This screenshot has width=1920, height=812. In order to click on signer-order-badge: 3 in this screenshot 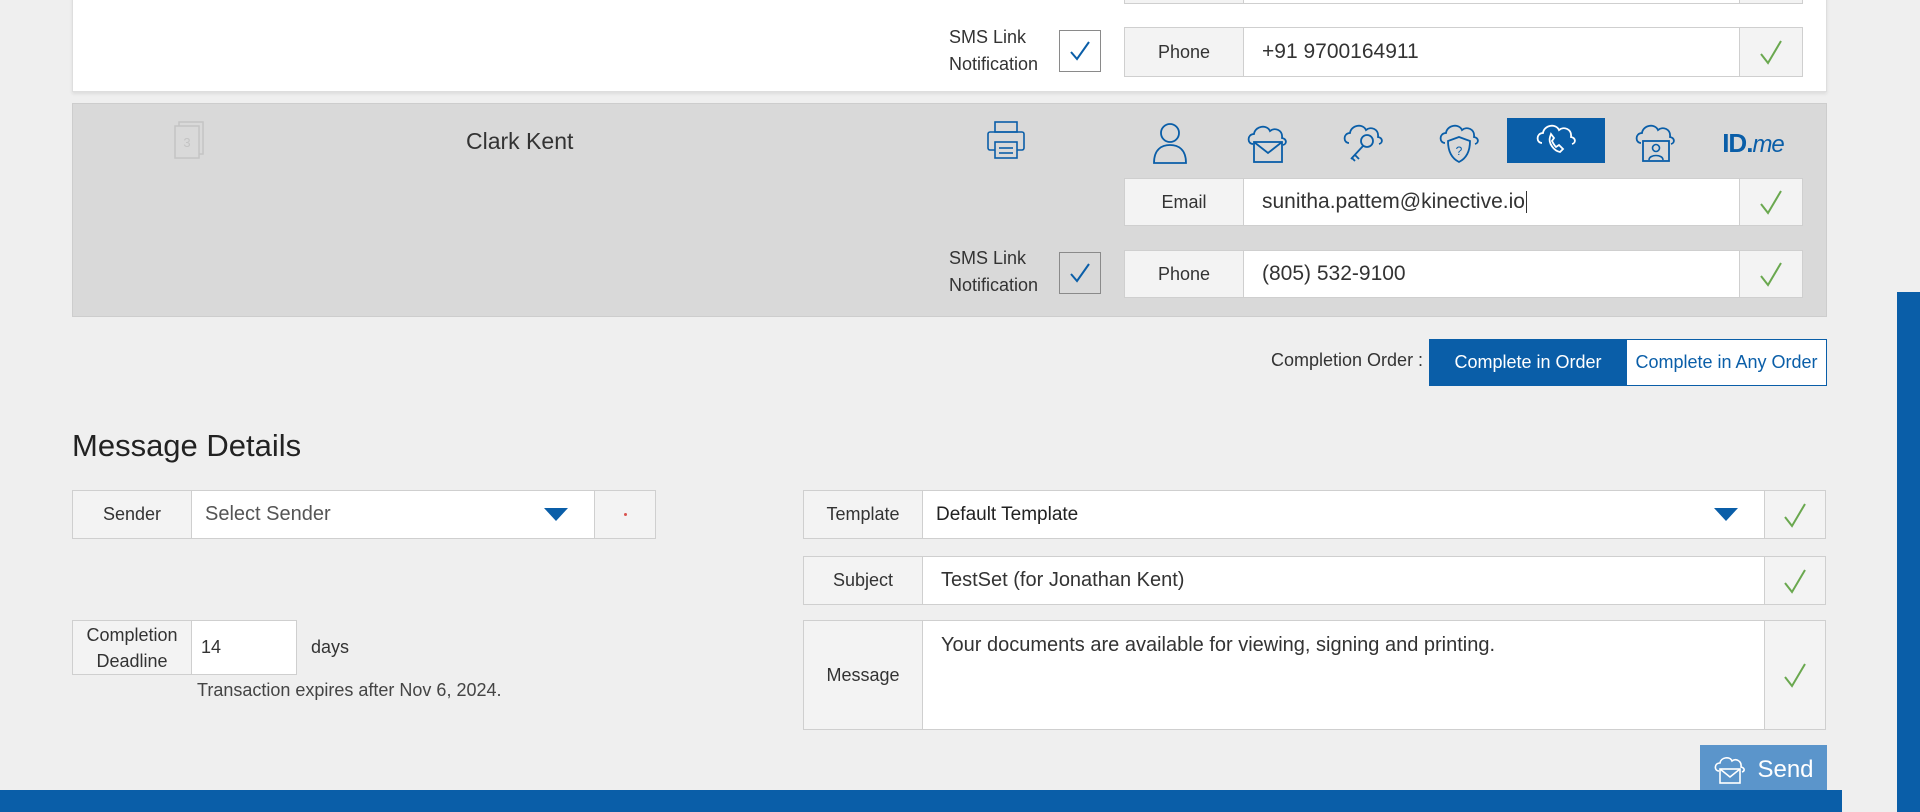, I will do `click(190, 142)`.